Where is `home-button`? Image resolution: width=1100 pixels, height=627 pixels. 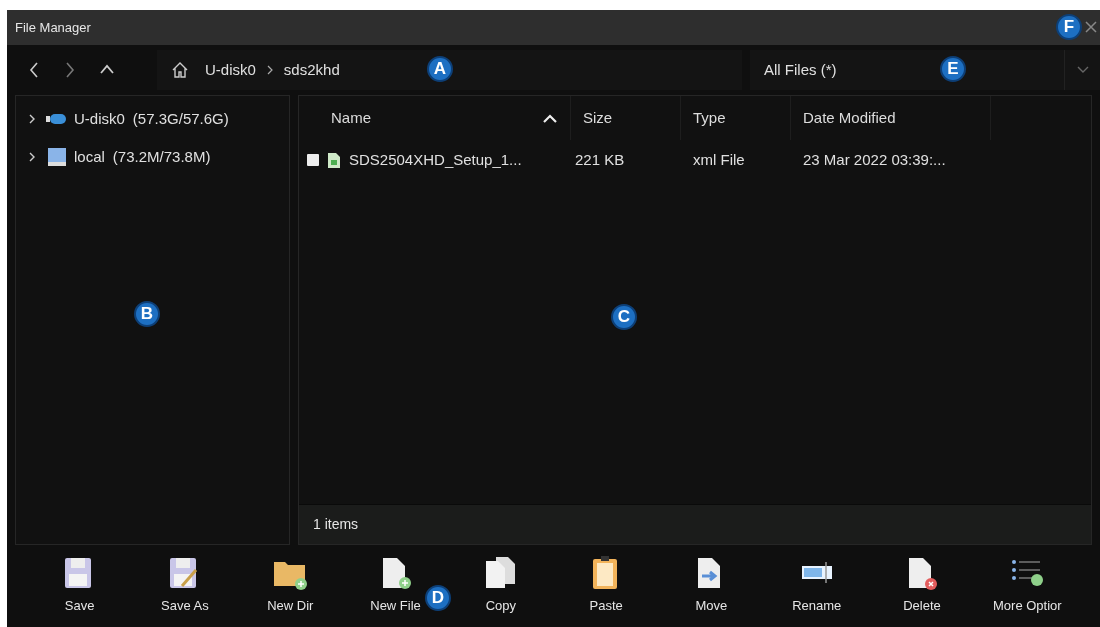 home-button is located at coordinates (180, 70).